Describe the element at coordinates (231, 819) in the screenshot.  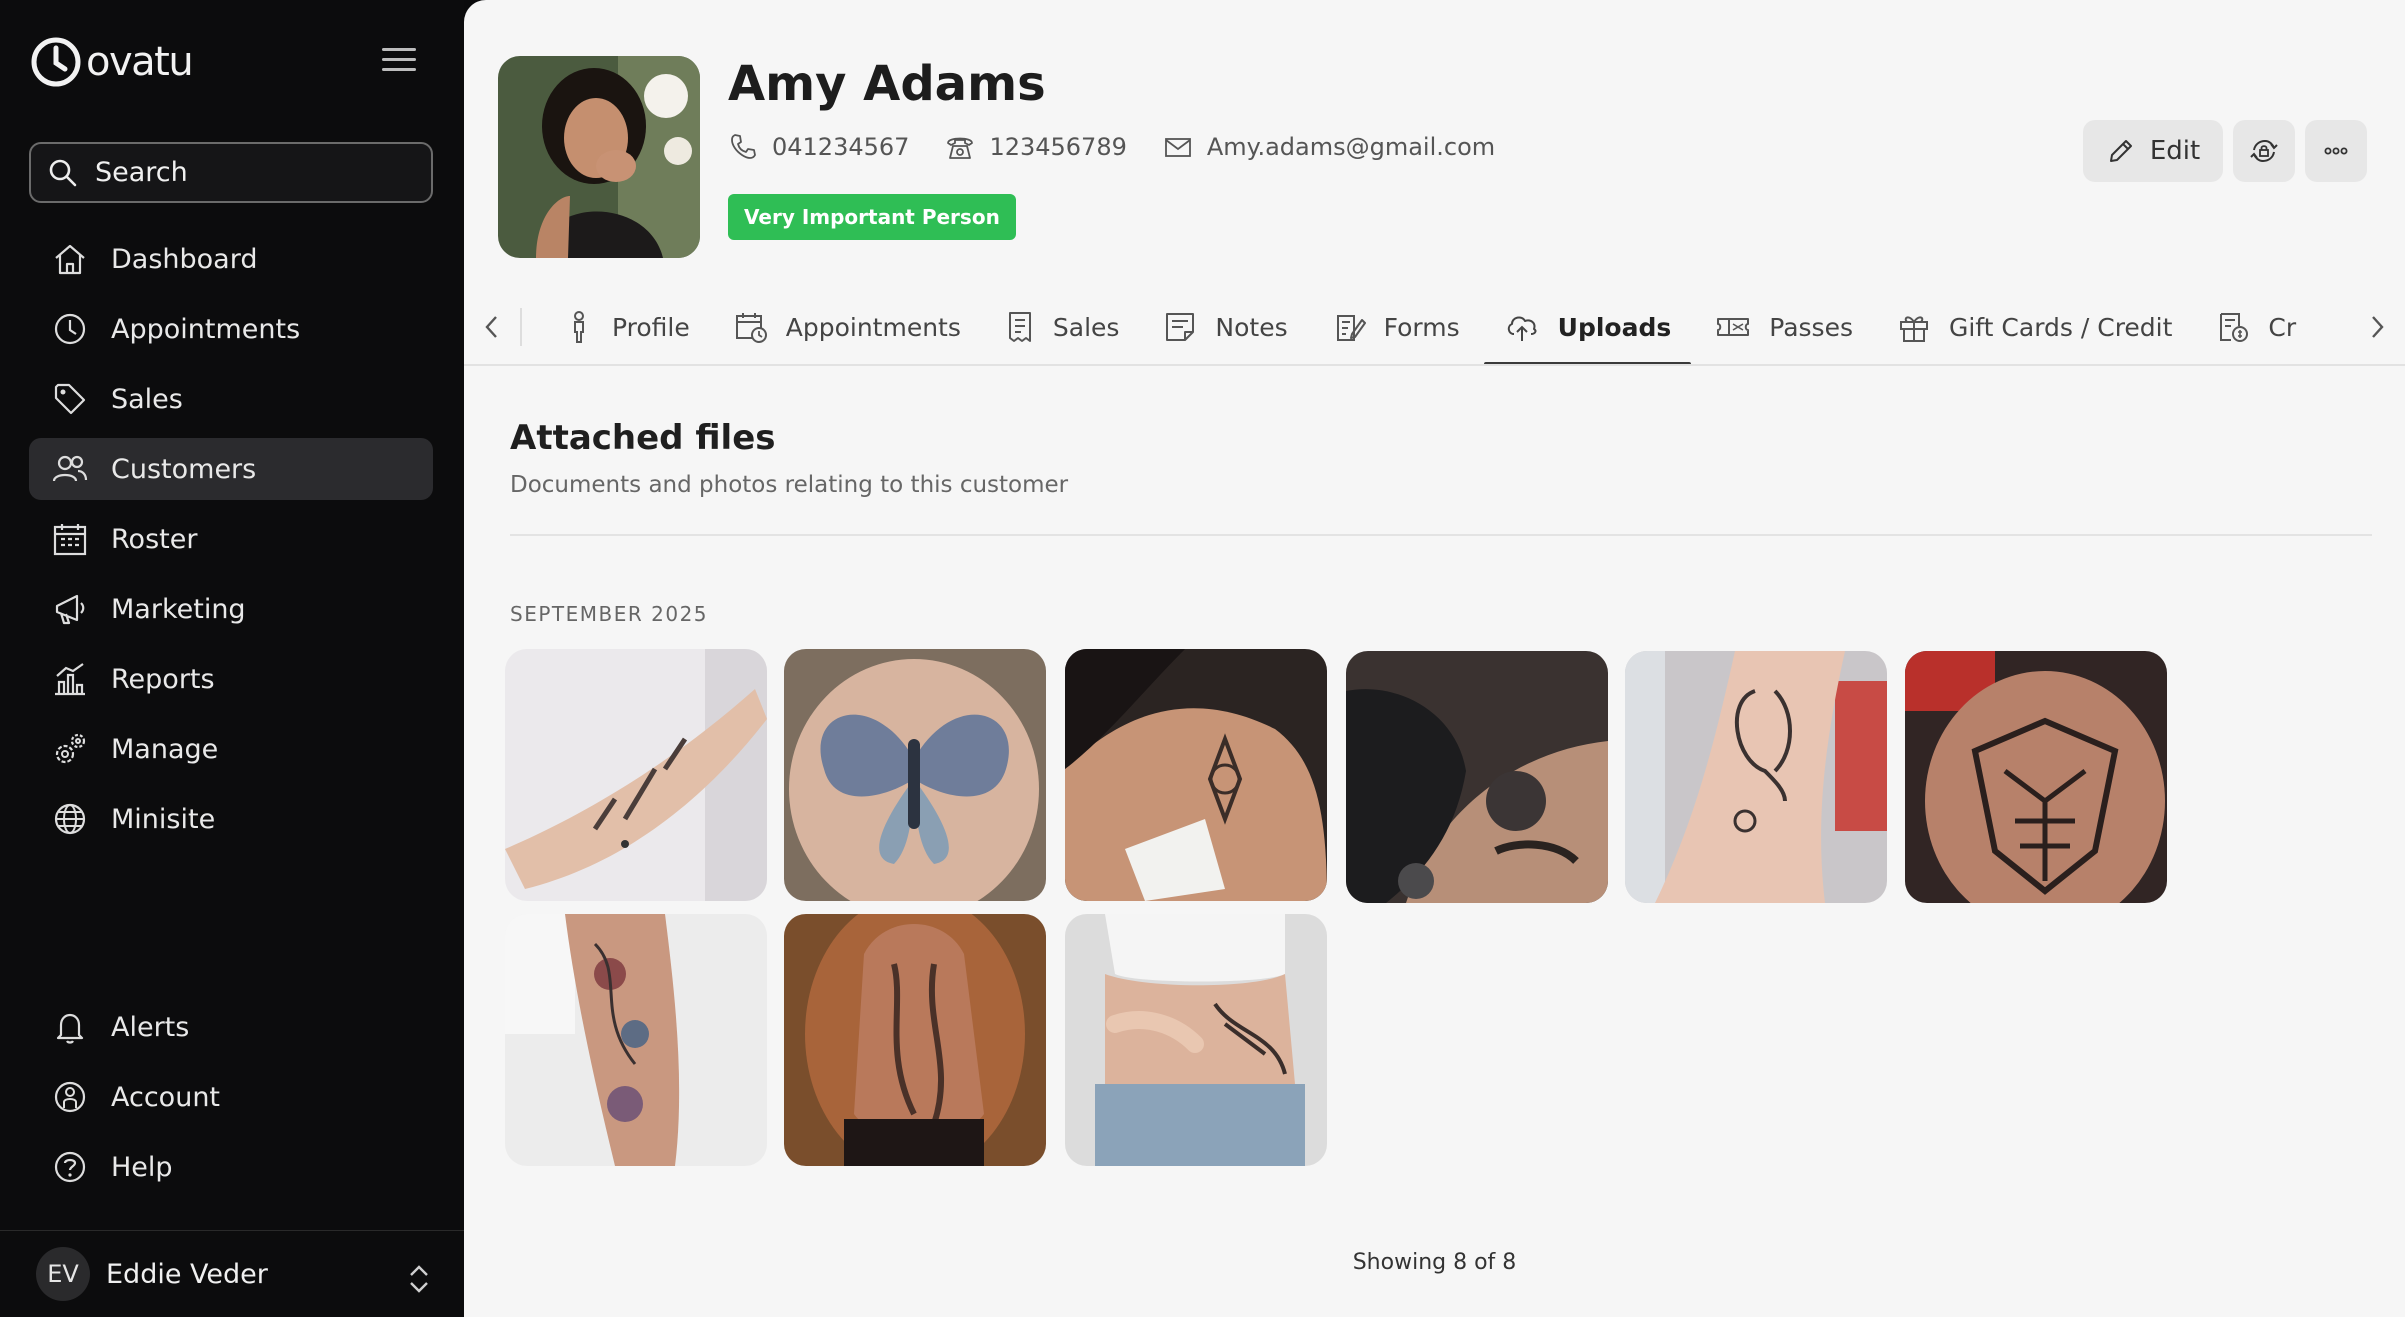
I see `nav-item-minisite: Minisite` at that location.